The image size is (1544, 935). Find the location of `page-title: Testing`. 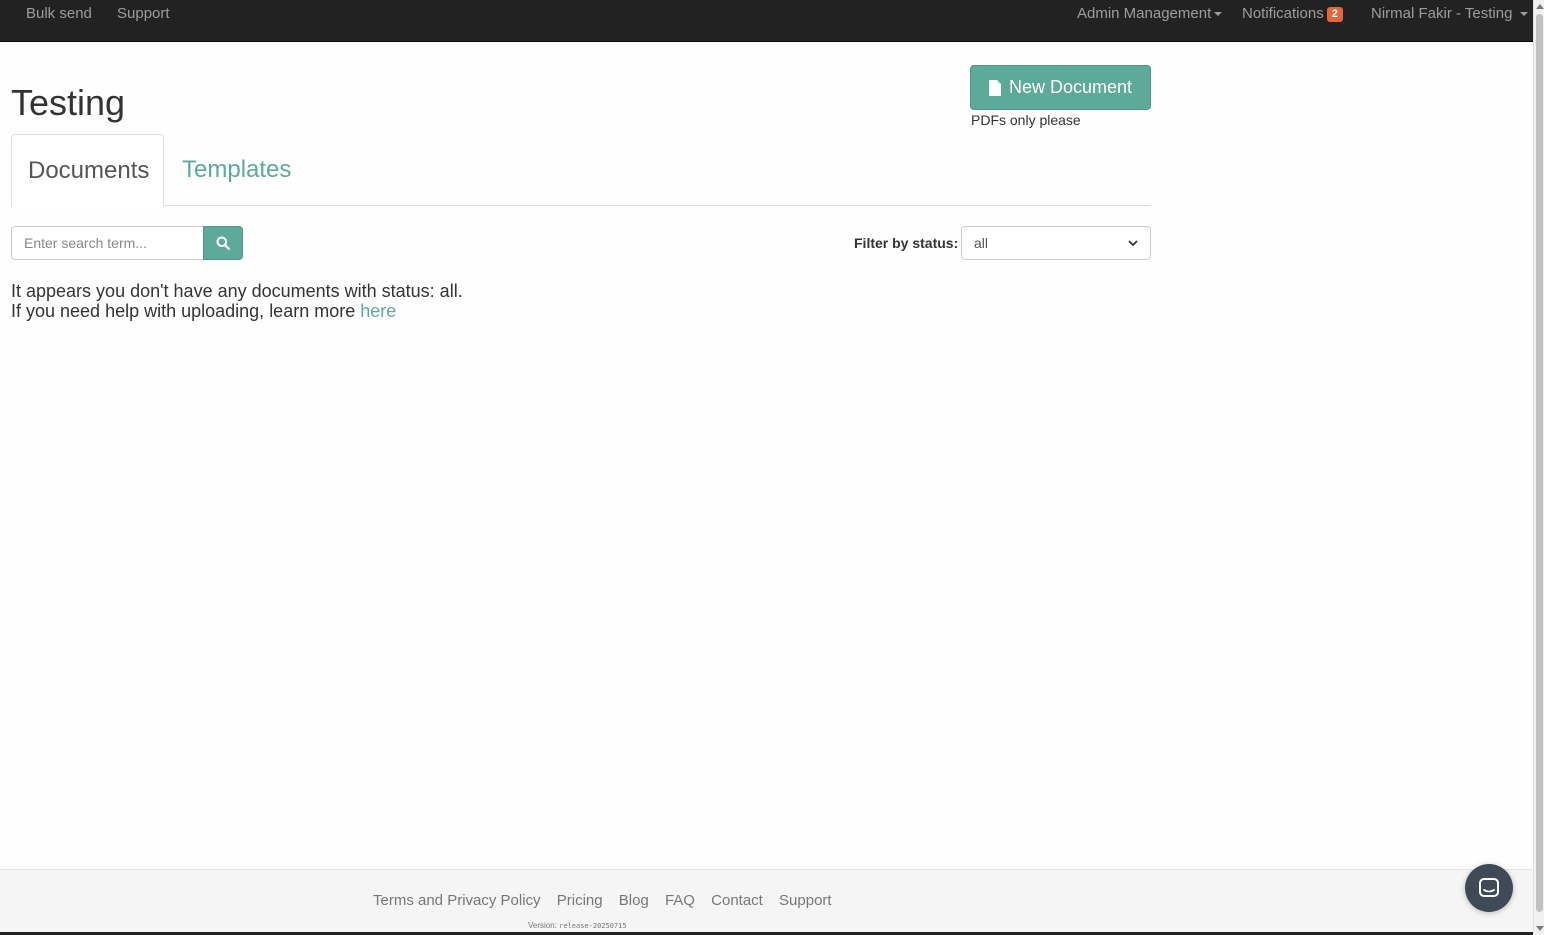

page-title: Testing is located at coordinates (68, 102).